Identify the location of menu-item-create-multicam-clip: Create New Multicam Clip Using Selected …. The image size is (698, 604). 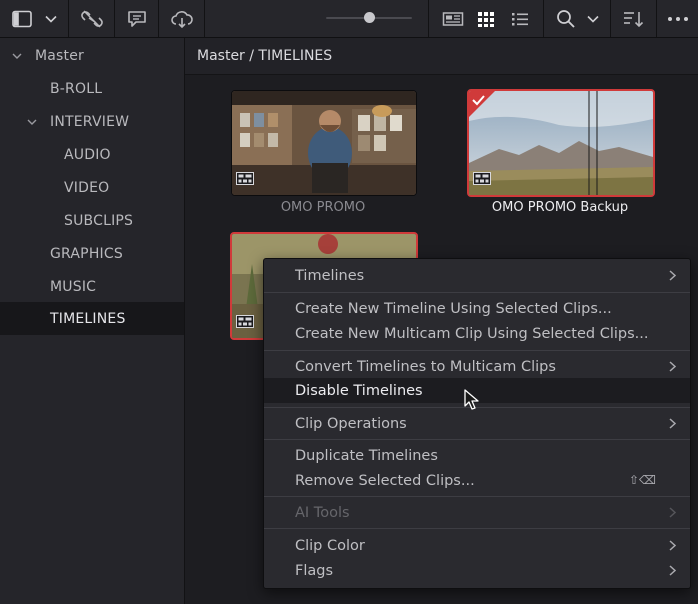
(477, 333).